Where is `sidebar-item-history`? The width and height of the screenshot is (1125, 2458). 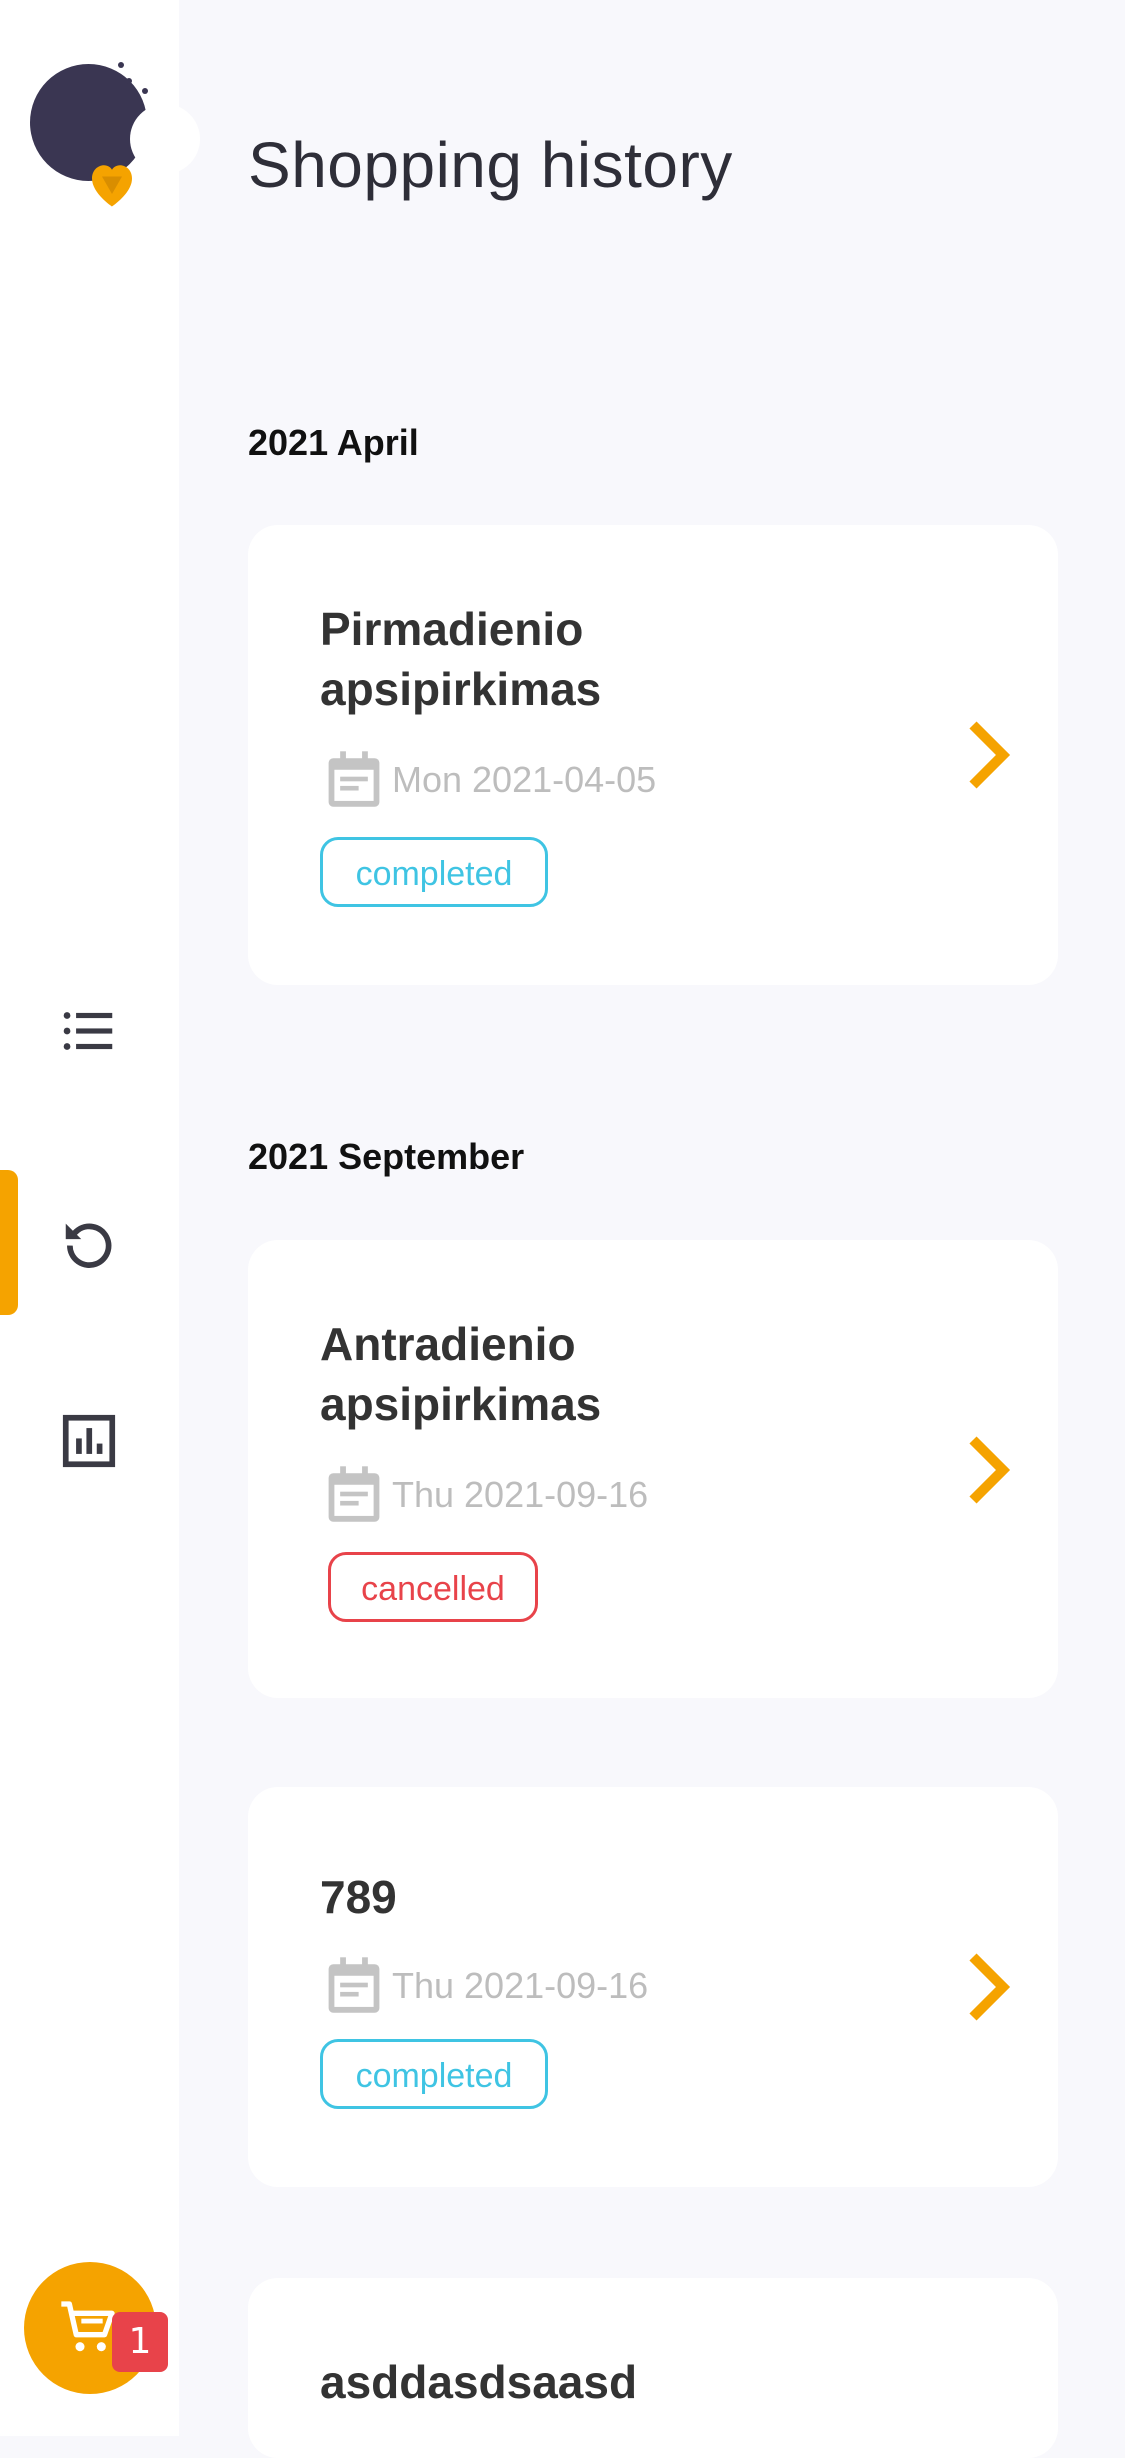 sidebar-item-history is located at coordinates (89, 1242).